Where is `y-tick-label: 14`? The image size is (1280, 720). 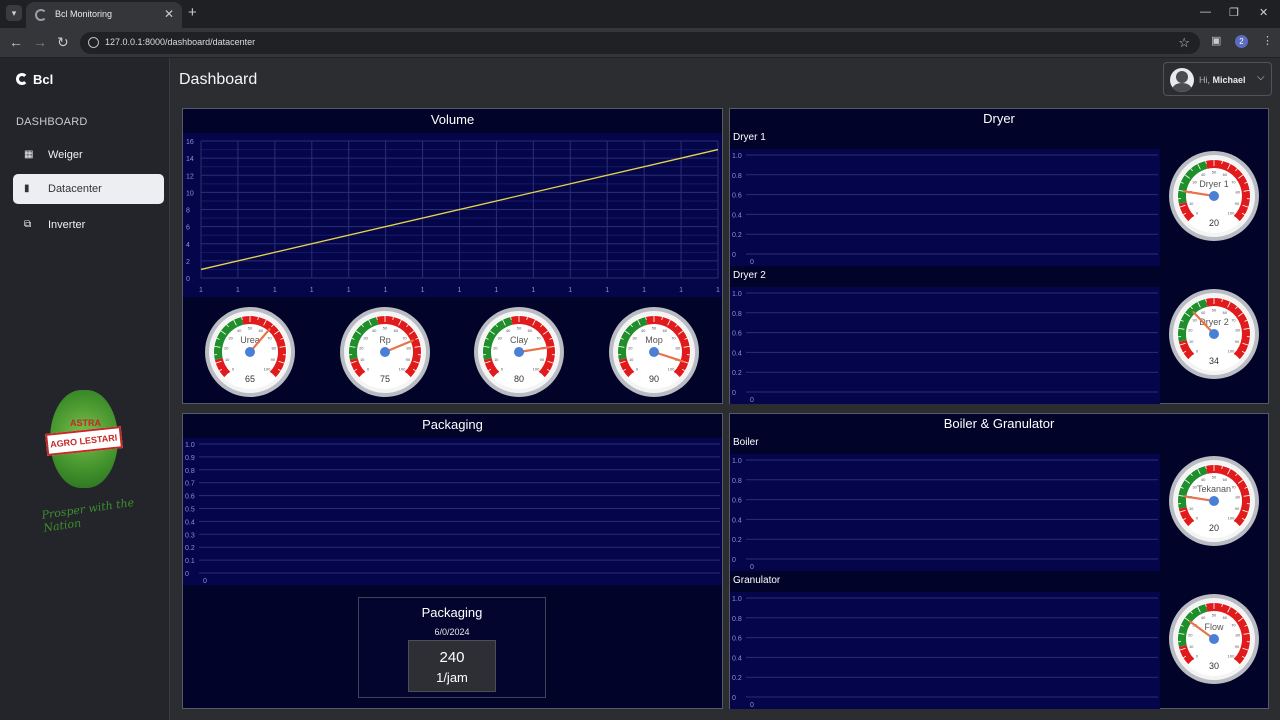
y-tick-label: 14 is located at coordinates (190, 159).